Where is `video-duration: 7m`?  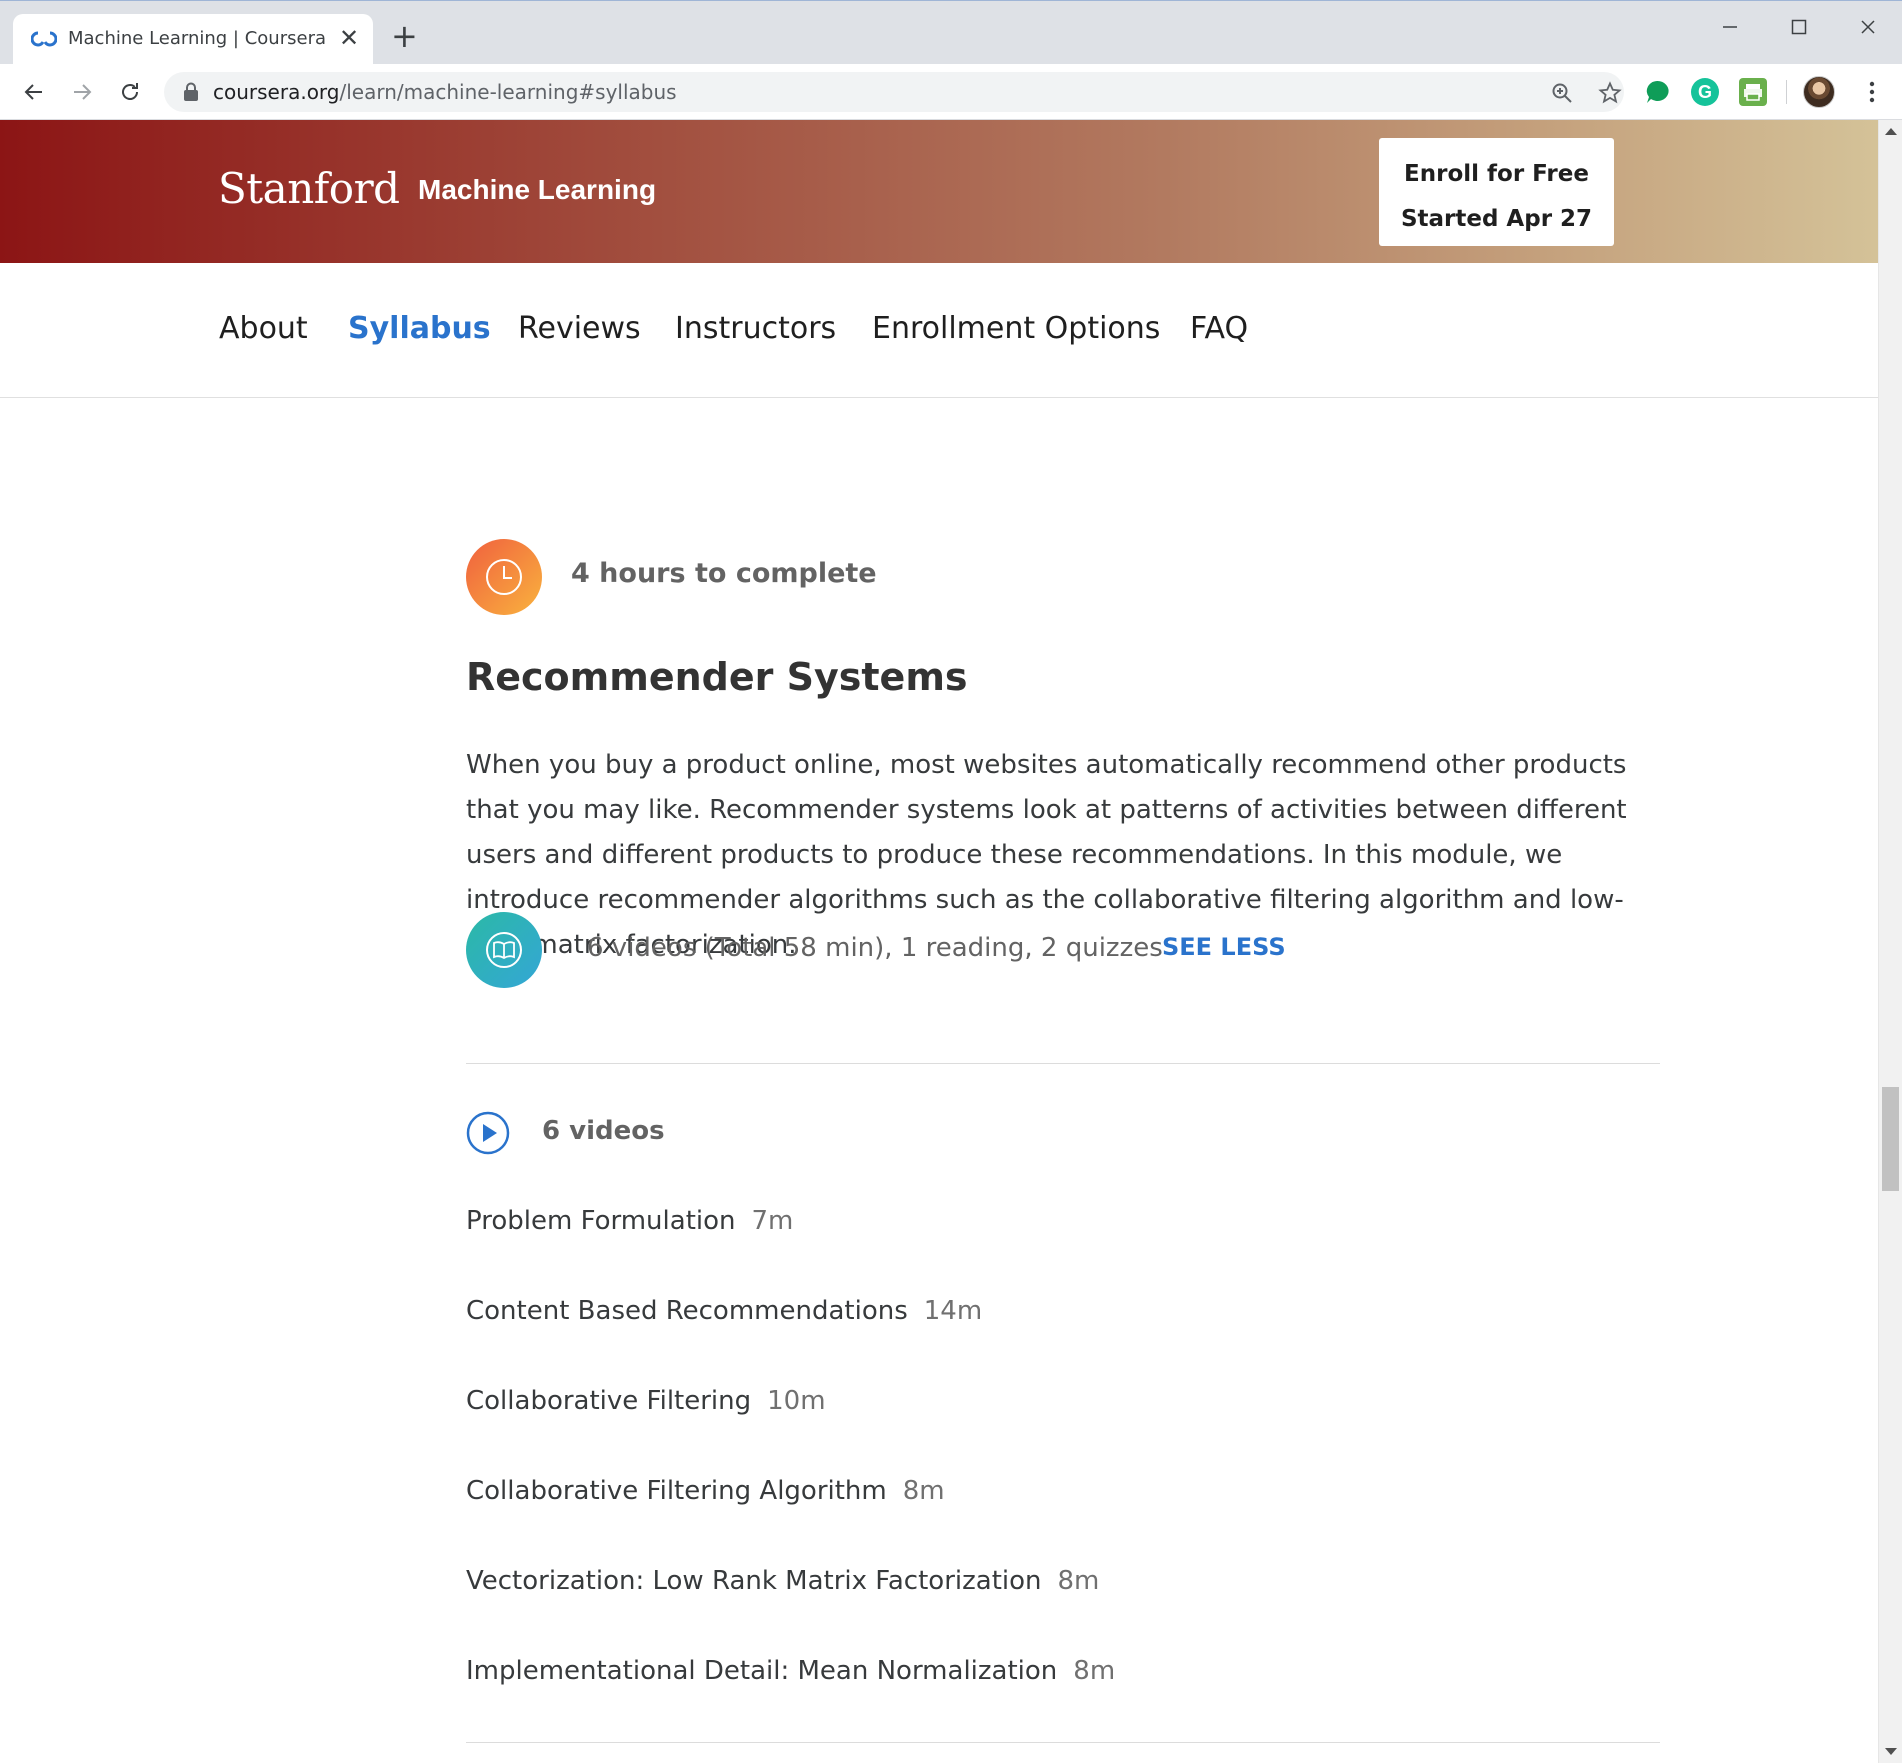 video-duration: 7m is located at coordinates (772, 1221).